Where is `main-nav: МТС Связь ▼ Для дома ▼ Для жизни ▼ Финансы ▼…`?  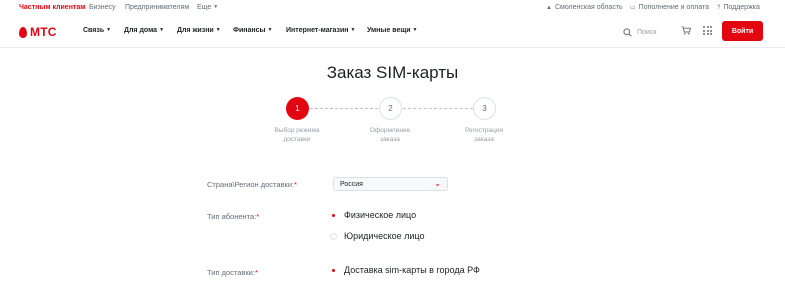
main-nav: МТС Связь ▼ Для дома ▼ Для жизни ▼ Финансы ▼… is located at coordinates (392, 32).